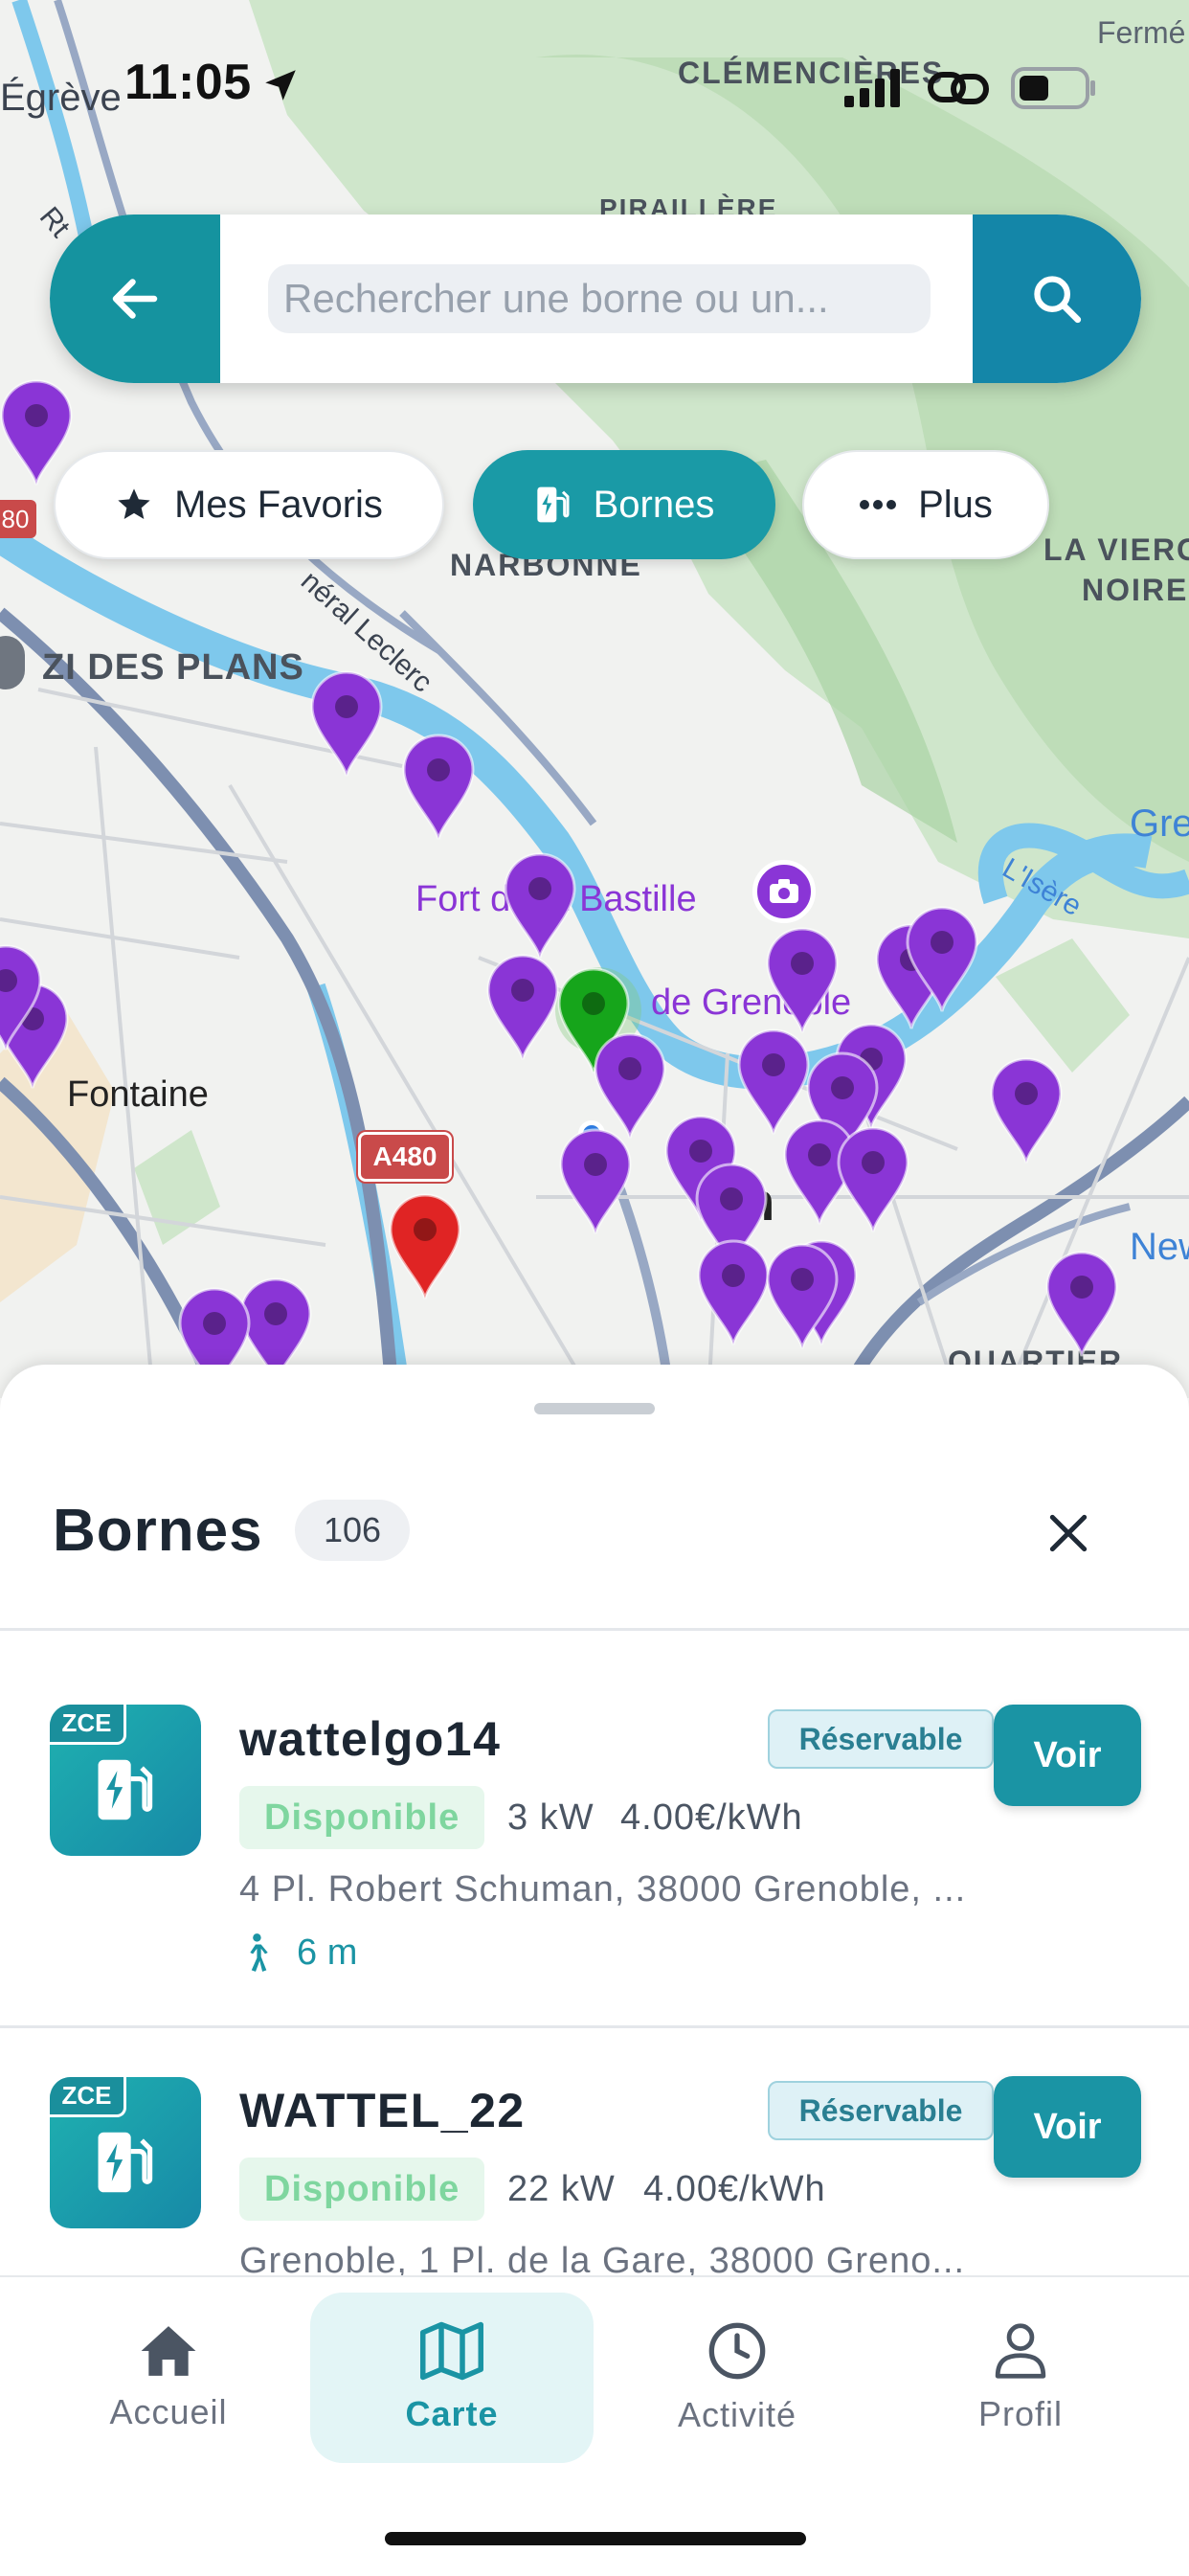 The image size is (1189, 2576). I want to click on battery-icon, so click(1054, 90).